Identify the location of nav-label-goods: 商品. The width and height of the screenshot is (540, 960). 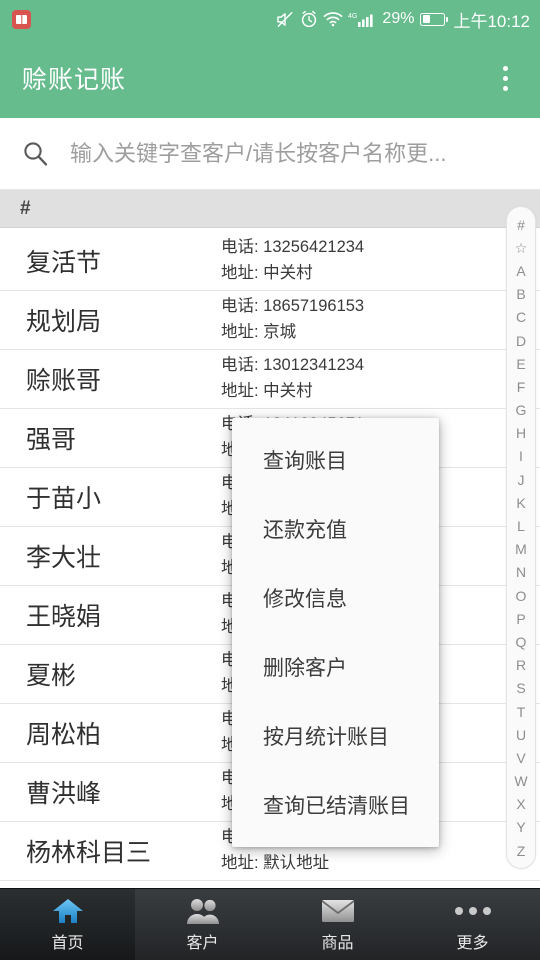
(337, 943).